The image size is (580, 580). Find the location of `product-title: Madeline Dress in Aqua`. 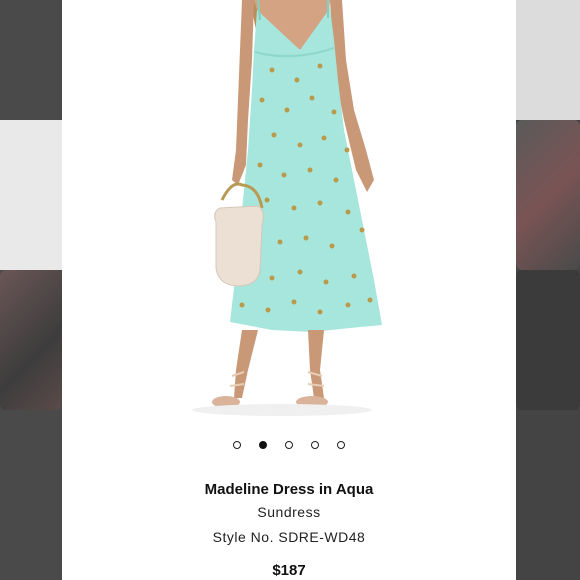

product-title: Madeline Dress in Aqua is located at coordinates (289, 489).